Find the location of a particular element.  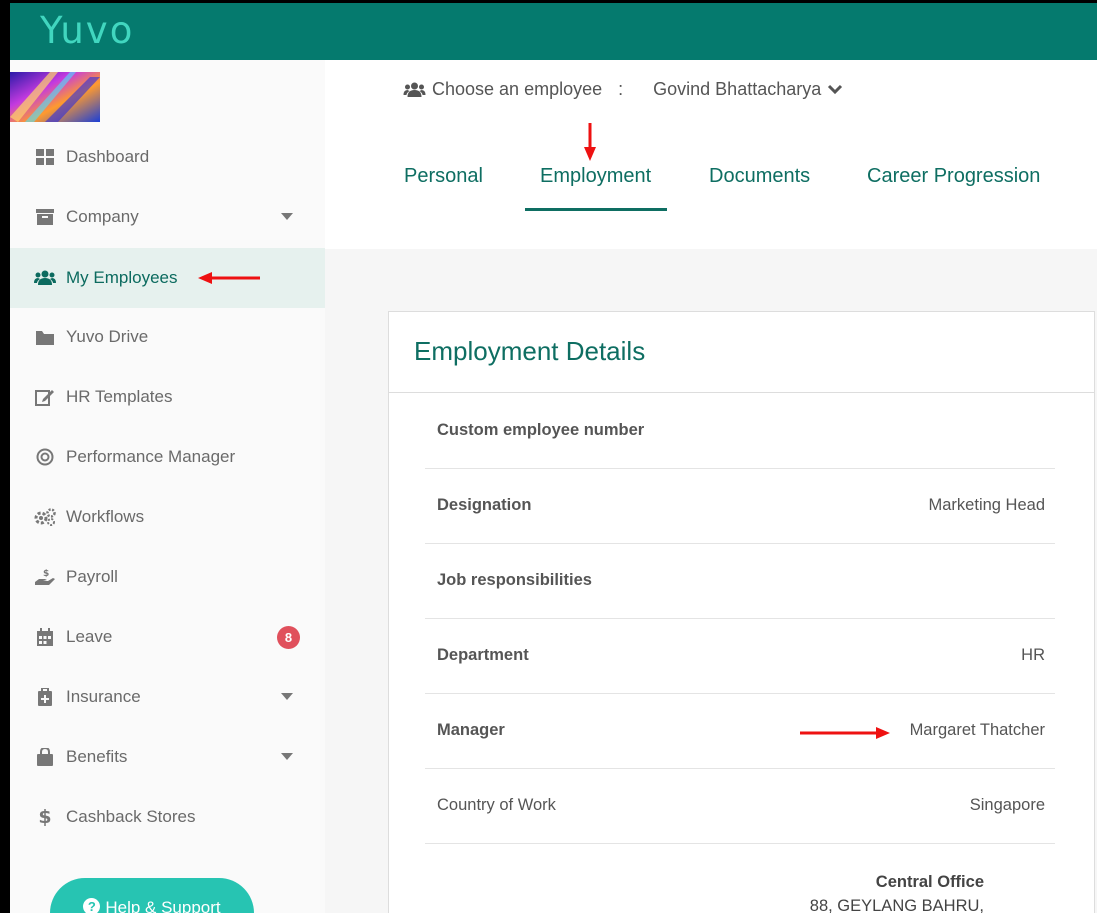

employee-chooser: Choose an employee : Govind Bhattacharya is located at coordinates (623, 89).